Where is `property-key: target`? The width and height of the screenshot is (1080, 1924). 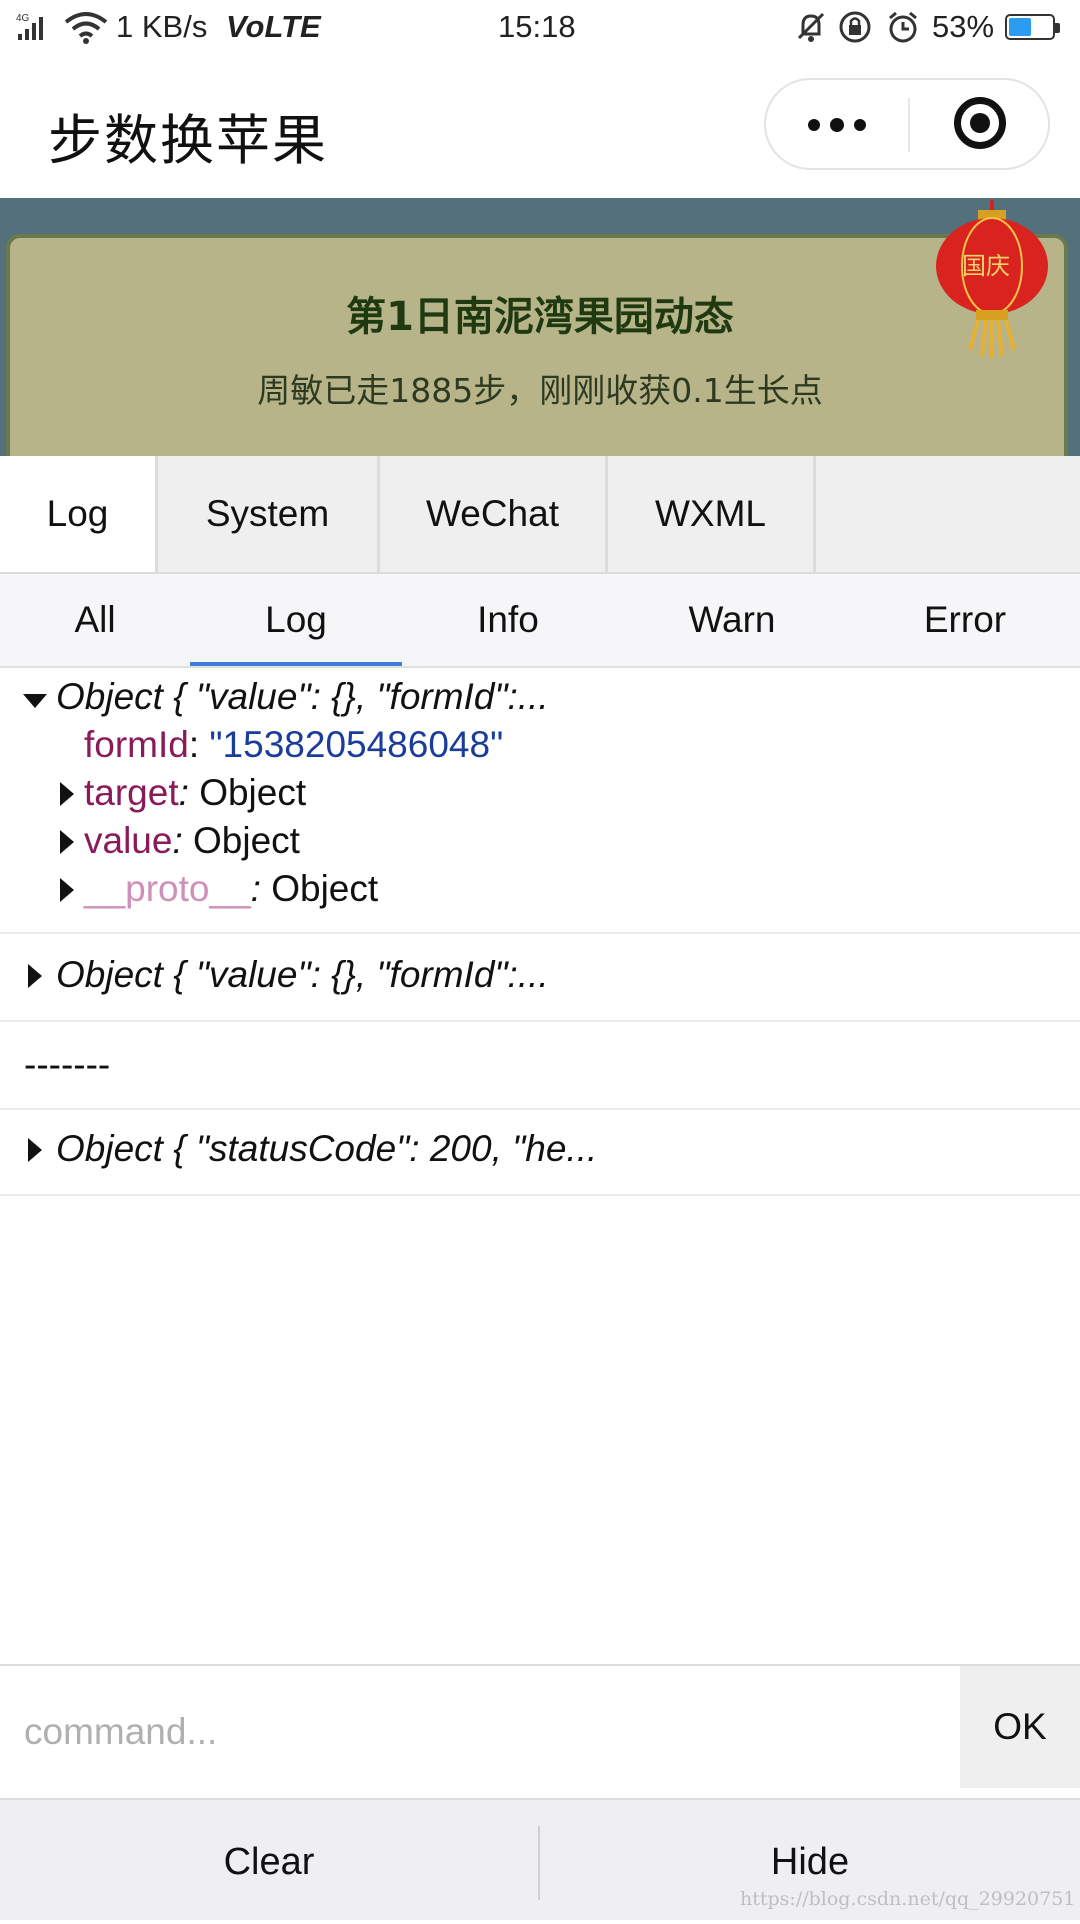
property-key: target is located at coordinates (131, 792).